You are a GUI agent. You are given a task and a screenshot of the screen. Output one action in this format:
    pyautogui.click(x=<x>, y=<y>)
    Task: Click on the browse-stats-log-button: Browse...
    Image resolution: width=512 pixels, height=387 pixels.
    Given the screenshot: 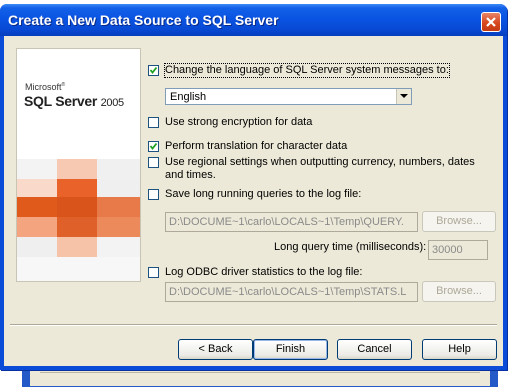 What is the action you would take?
    pyautogui.click(x=459, y=291)
    